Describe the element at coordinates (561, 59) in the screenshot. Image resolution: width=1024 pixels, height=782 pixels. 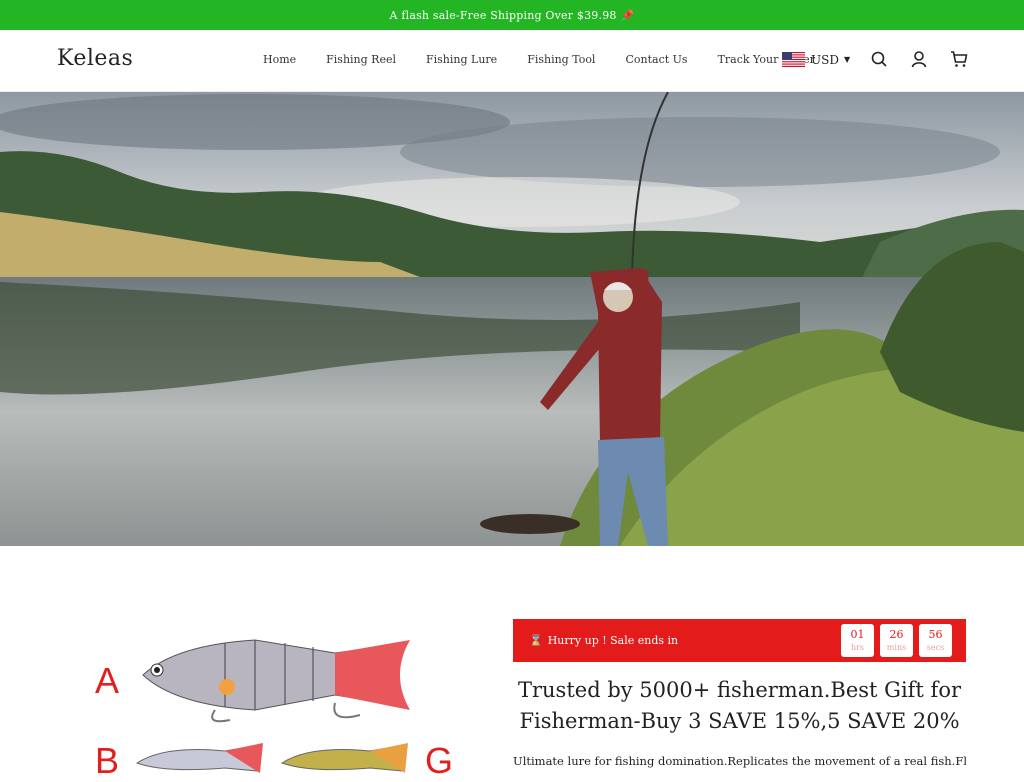
I see `nav-fishing-tool: Fishing Tool` at that location.